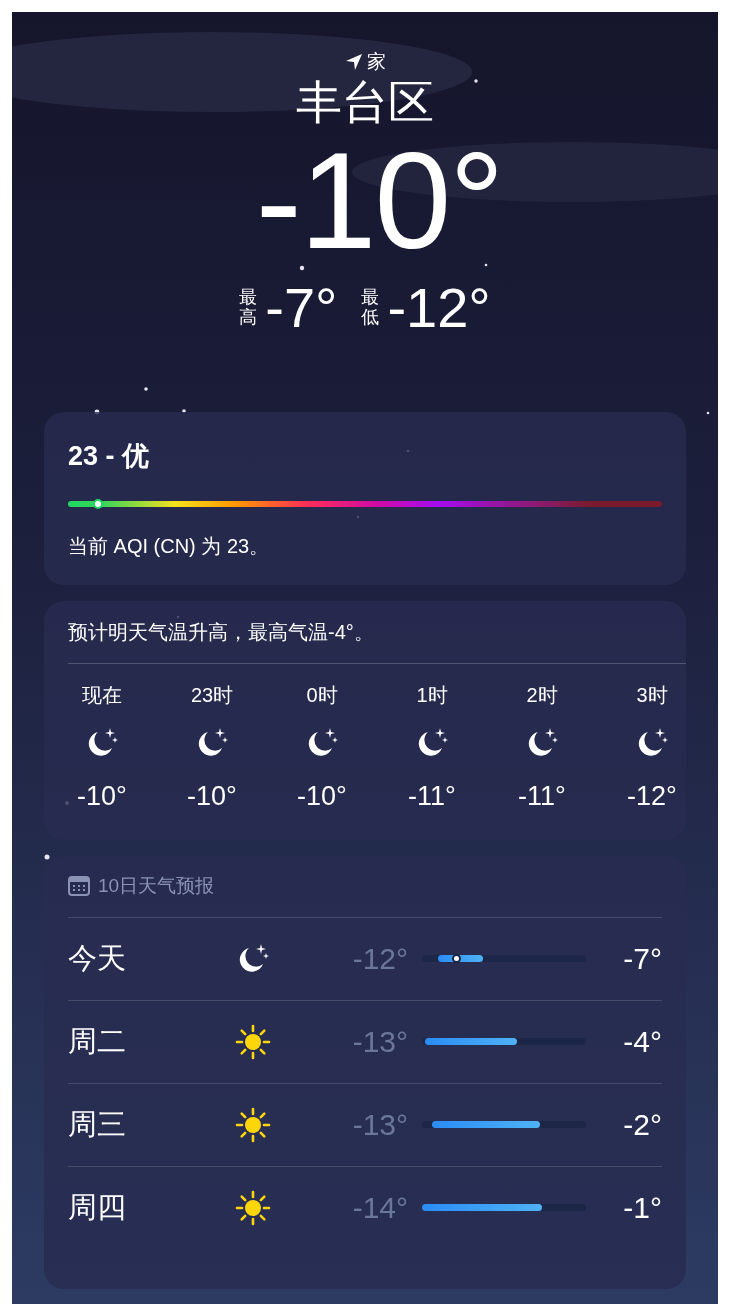 The height and width of the screenshot is (1316, 730). I want to click on day-label: 周四, so click(97, 1207).